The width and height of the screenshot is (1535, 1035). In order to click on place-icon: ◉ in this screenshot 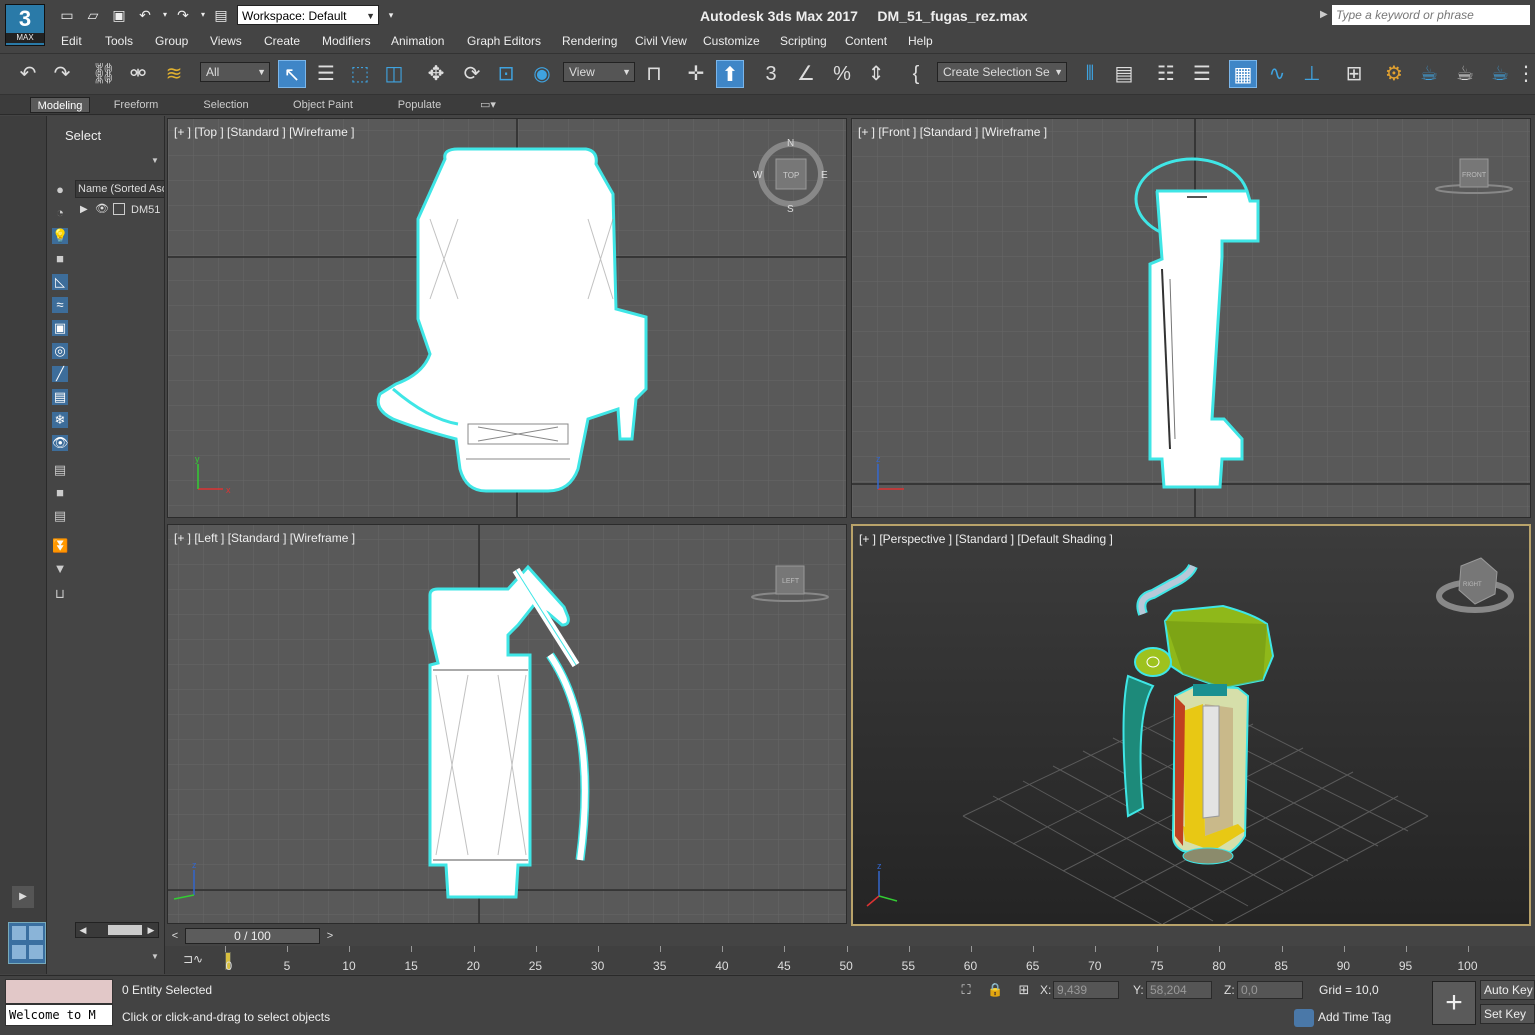, I will do `click(542, 74)`.